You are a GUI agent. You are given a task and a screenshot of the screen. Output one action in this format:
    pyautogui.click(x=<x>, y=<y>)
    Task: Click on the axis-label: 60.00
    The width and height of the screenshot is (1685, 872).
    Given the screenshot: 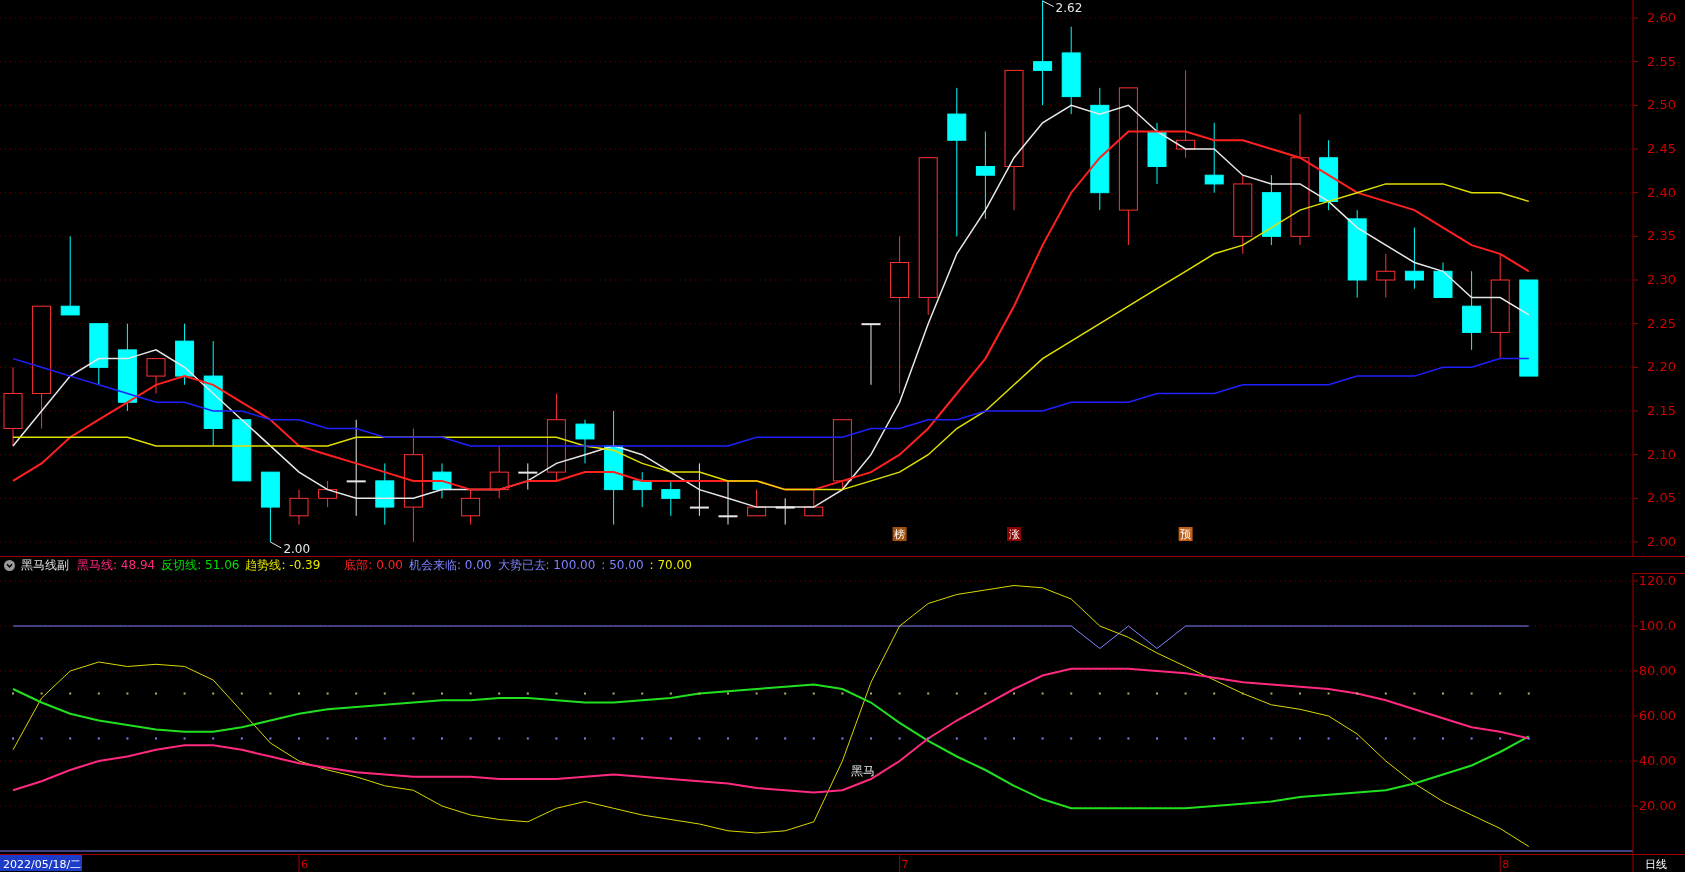 What is the action you would take?
    pyautogui.click(x=1657, y=715)
    